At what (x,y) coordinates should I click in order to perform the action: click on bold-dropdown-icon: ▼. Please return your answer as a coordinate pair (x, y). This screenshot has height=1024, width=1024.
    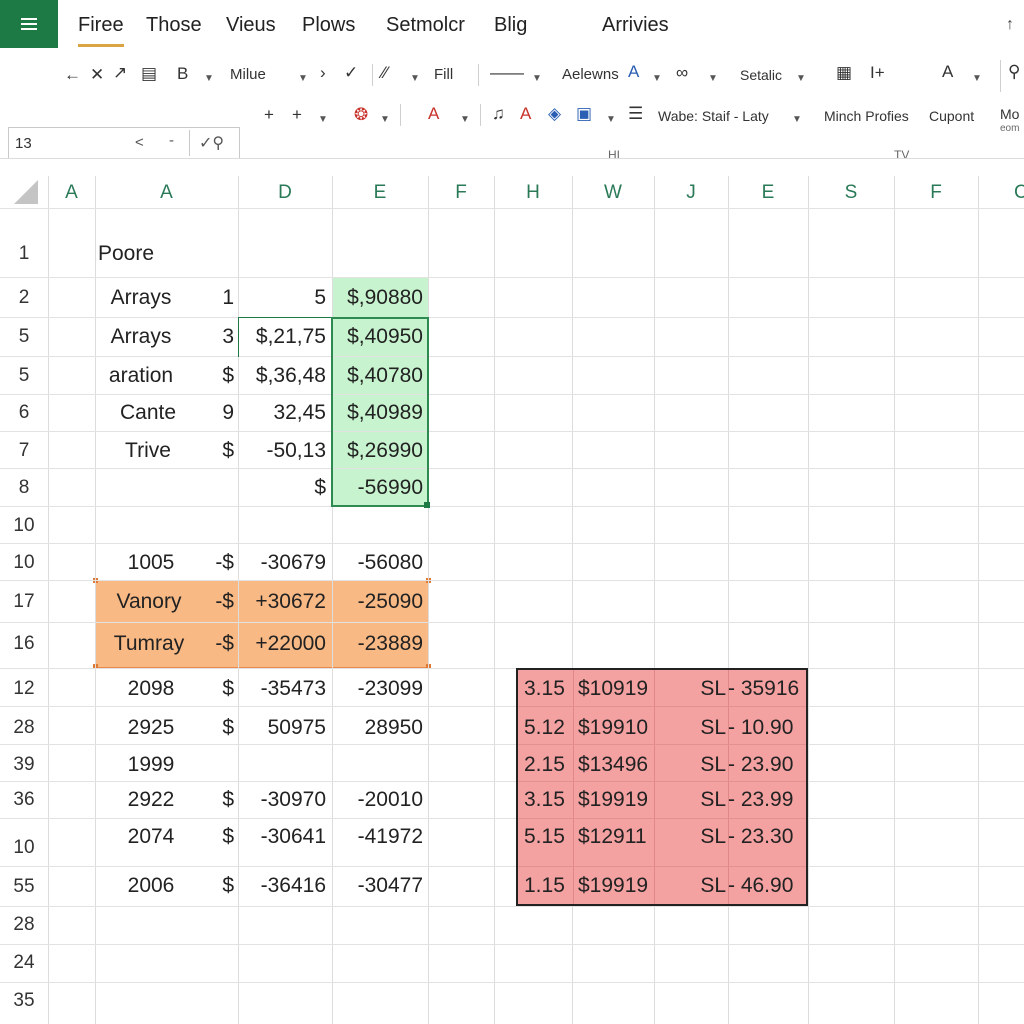
    Looking at the image, I should click on (209, 79).